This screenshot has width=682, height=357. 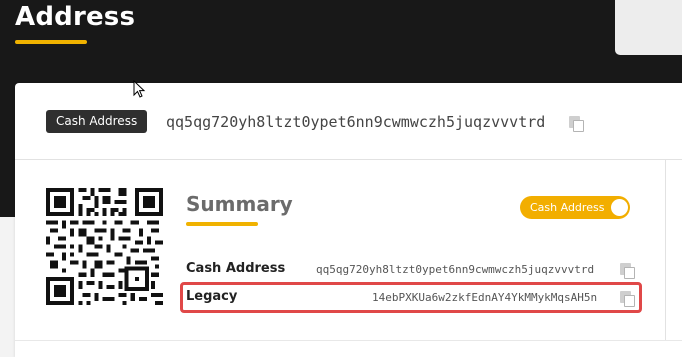 What do you see at coordinates (648, 27) in the screenshot?
I see `header-panel` at bounding box center [648, 27].